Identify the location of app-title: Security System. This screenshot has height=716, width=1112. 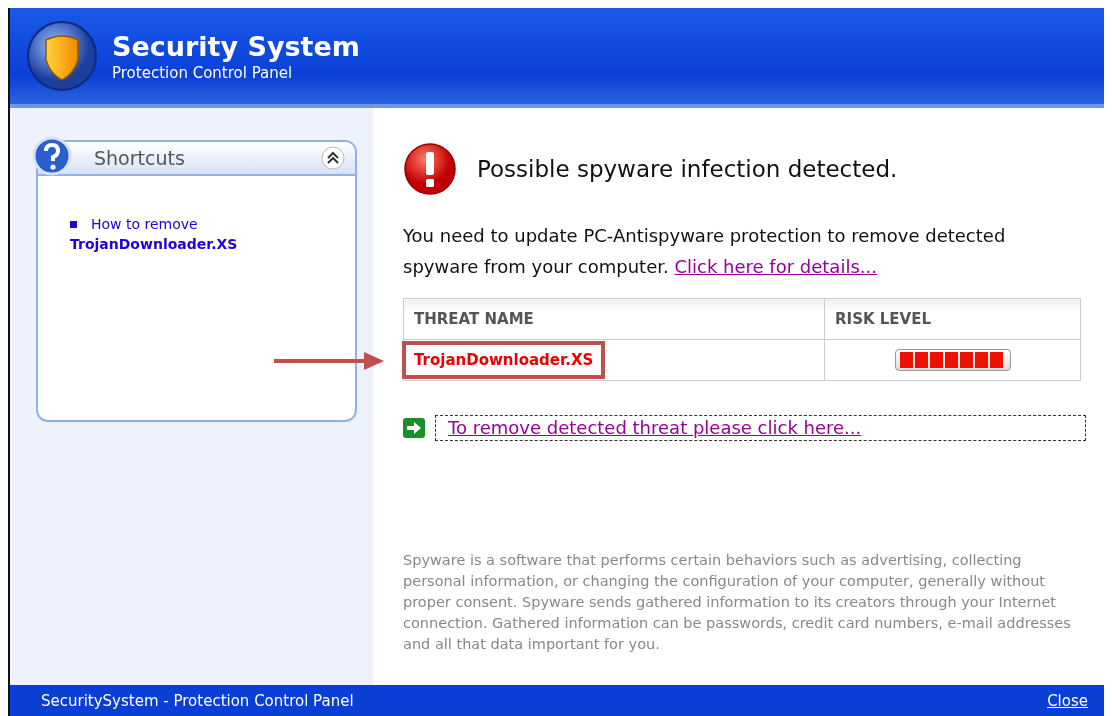
(236, 46).